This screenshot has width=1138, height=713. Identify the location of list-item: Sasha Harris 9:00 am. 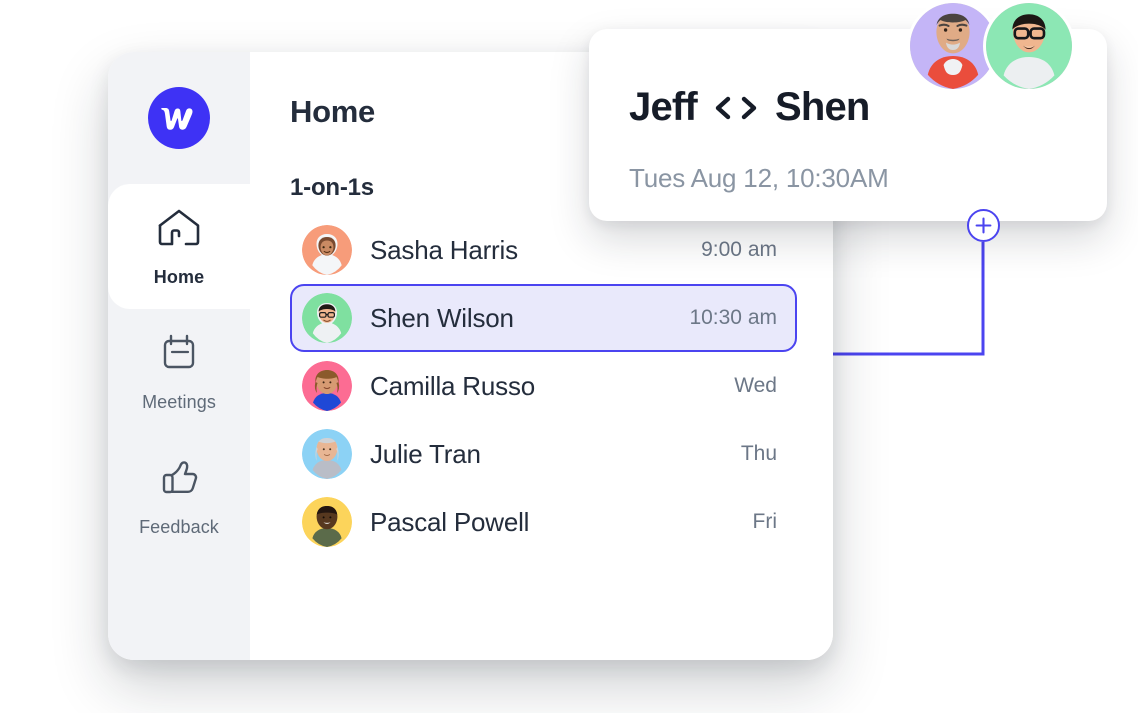
(543, 250).